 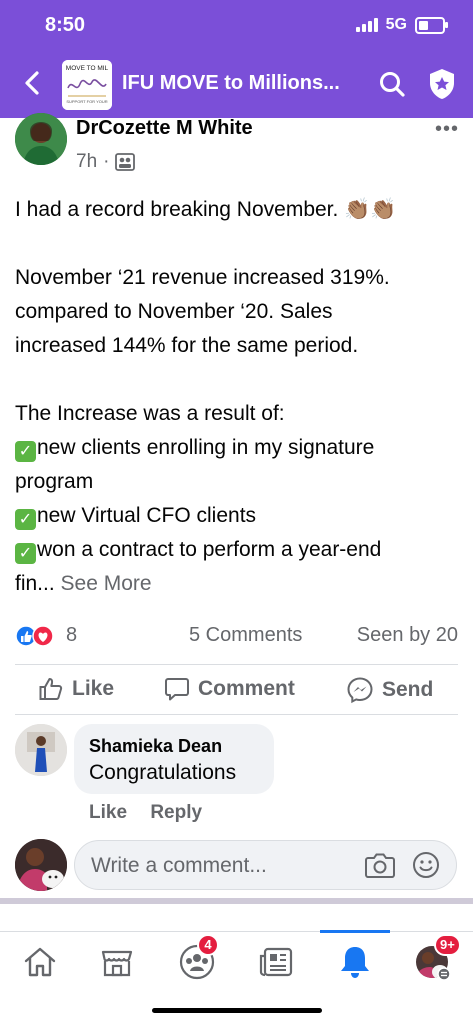 I want to click on commenter-avatar, so click(x=41, y=750).